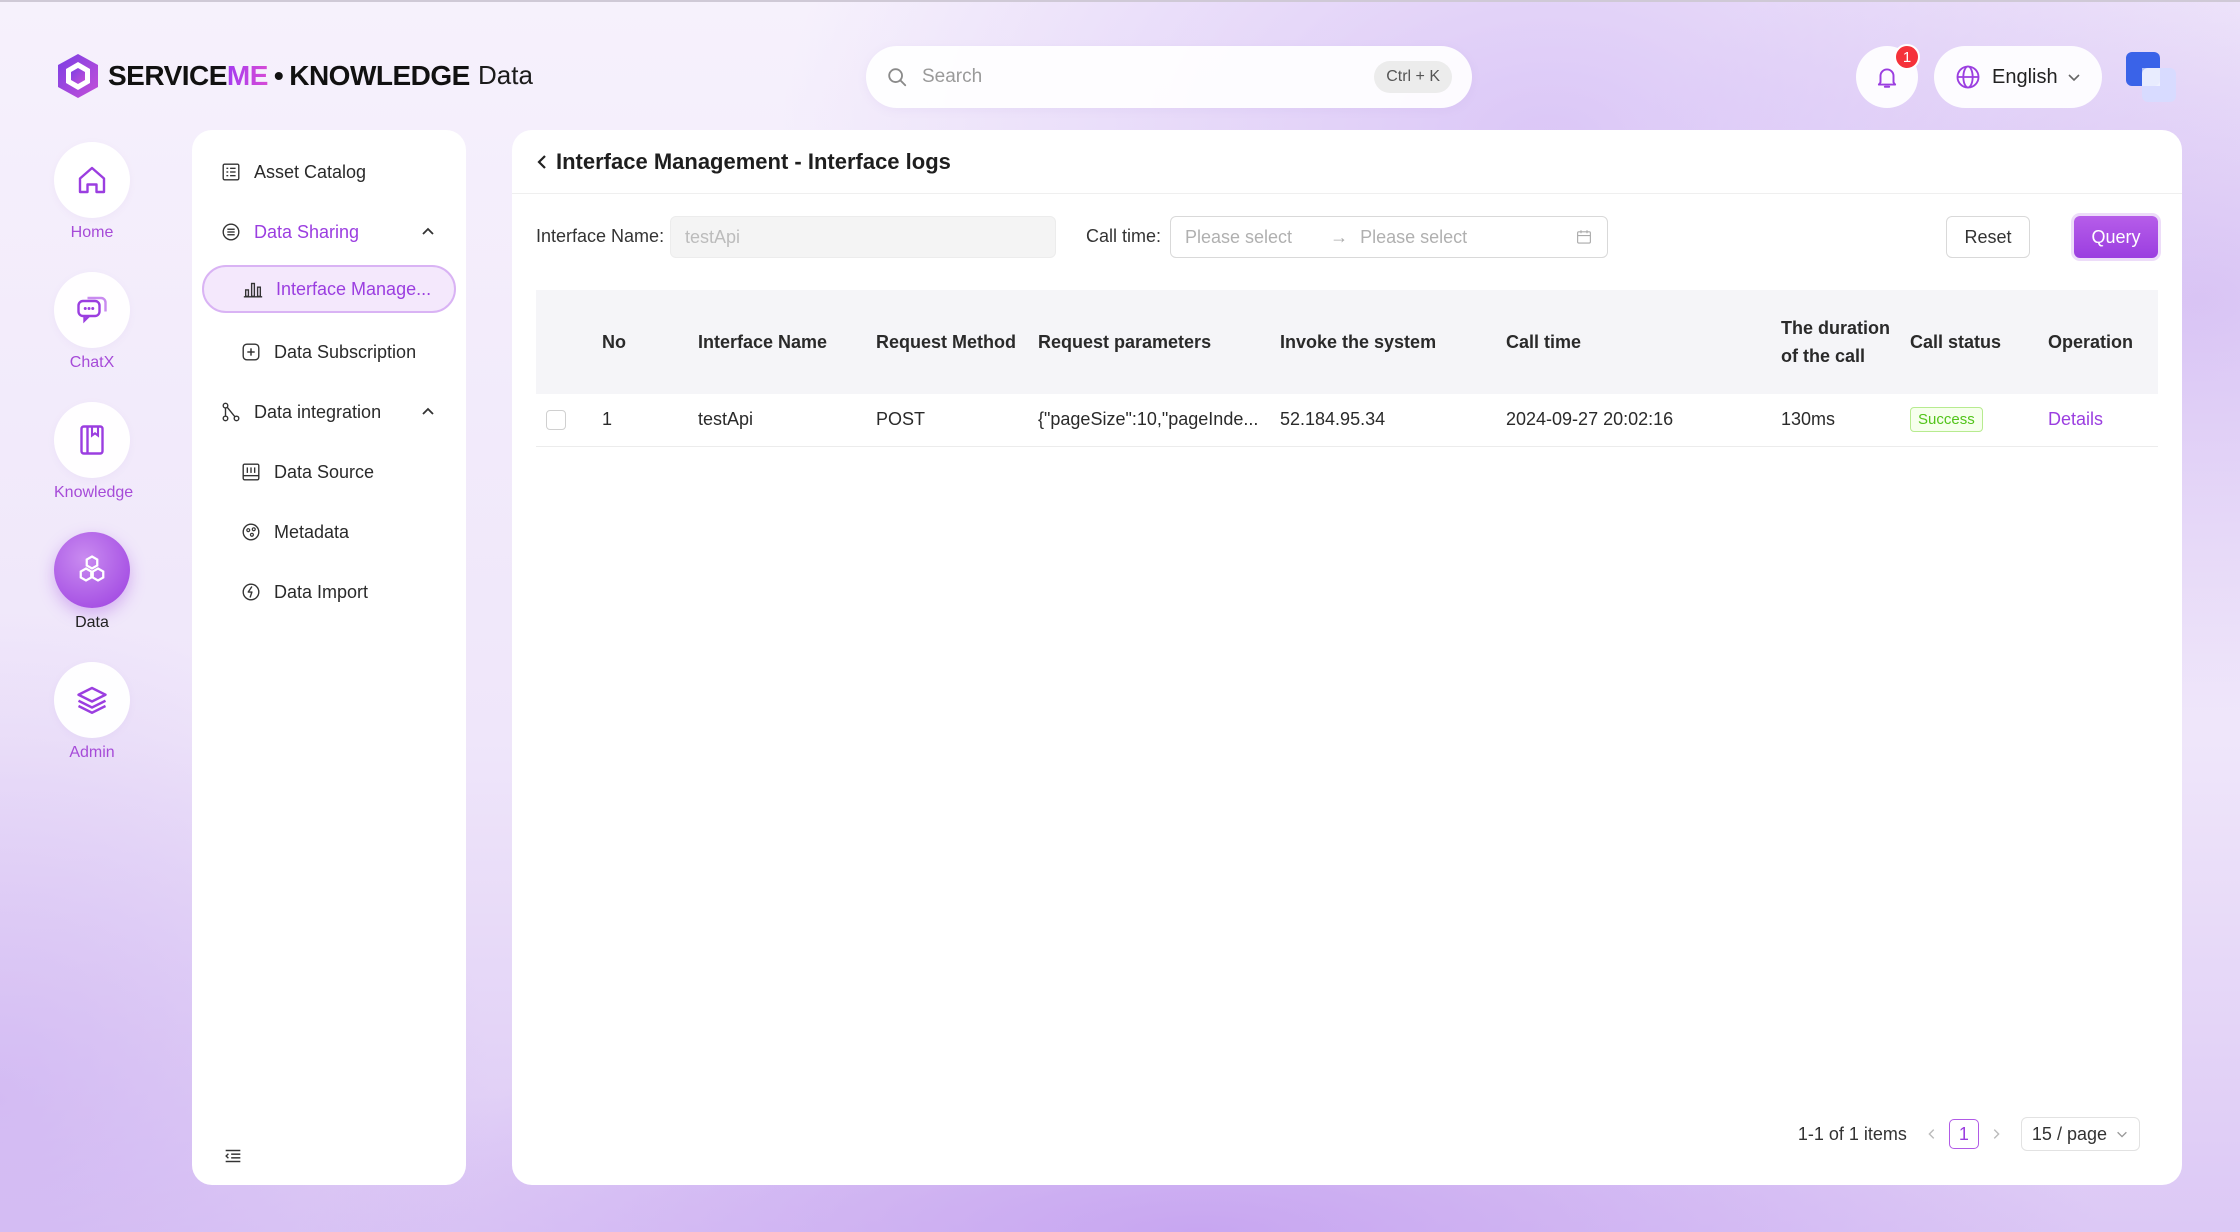  I want to click on column-header: The duration of the call, so click(1835, 342).